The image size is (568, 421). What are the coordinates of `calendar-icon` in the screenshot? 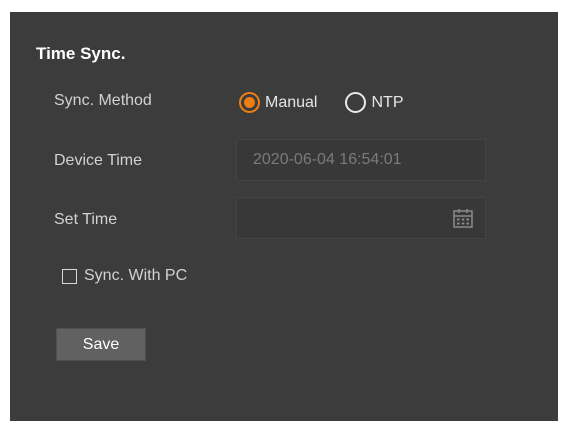 It's located at (463, 218).